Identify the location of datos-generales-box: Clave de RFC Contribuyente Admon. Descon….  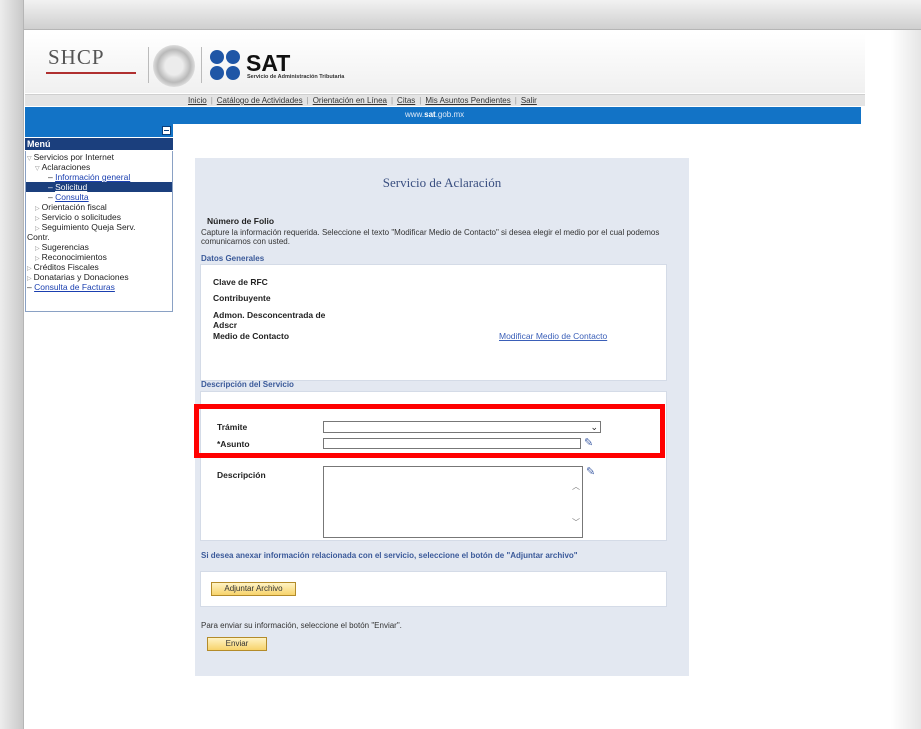
(433, 322).